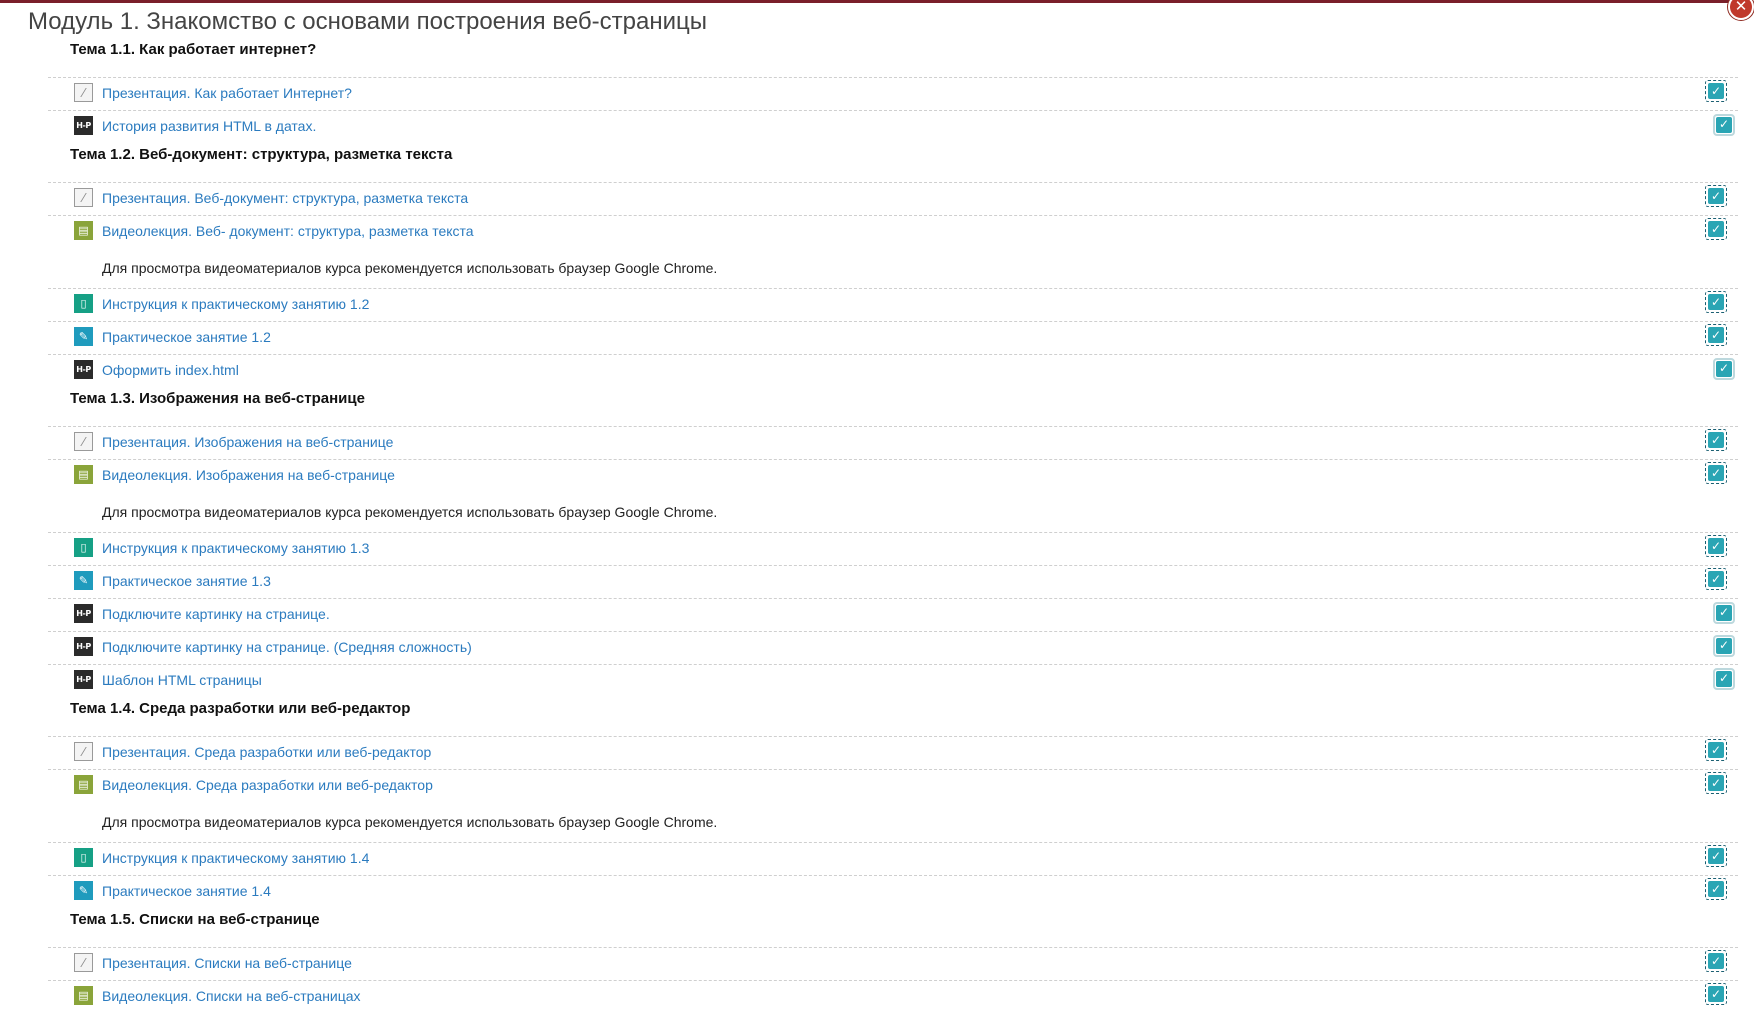  What do you see at coordinates (231, 996) in the screenshot?
I see `activity-link: Видеолекция. Списки на веб-страницах` at bounding box center [231, 996].